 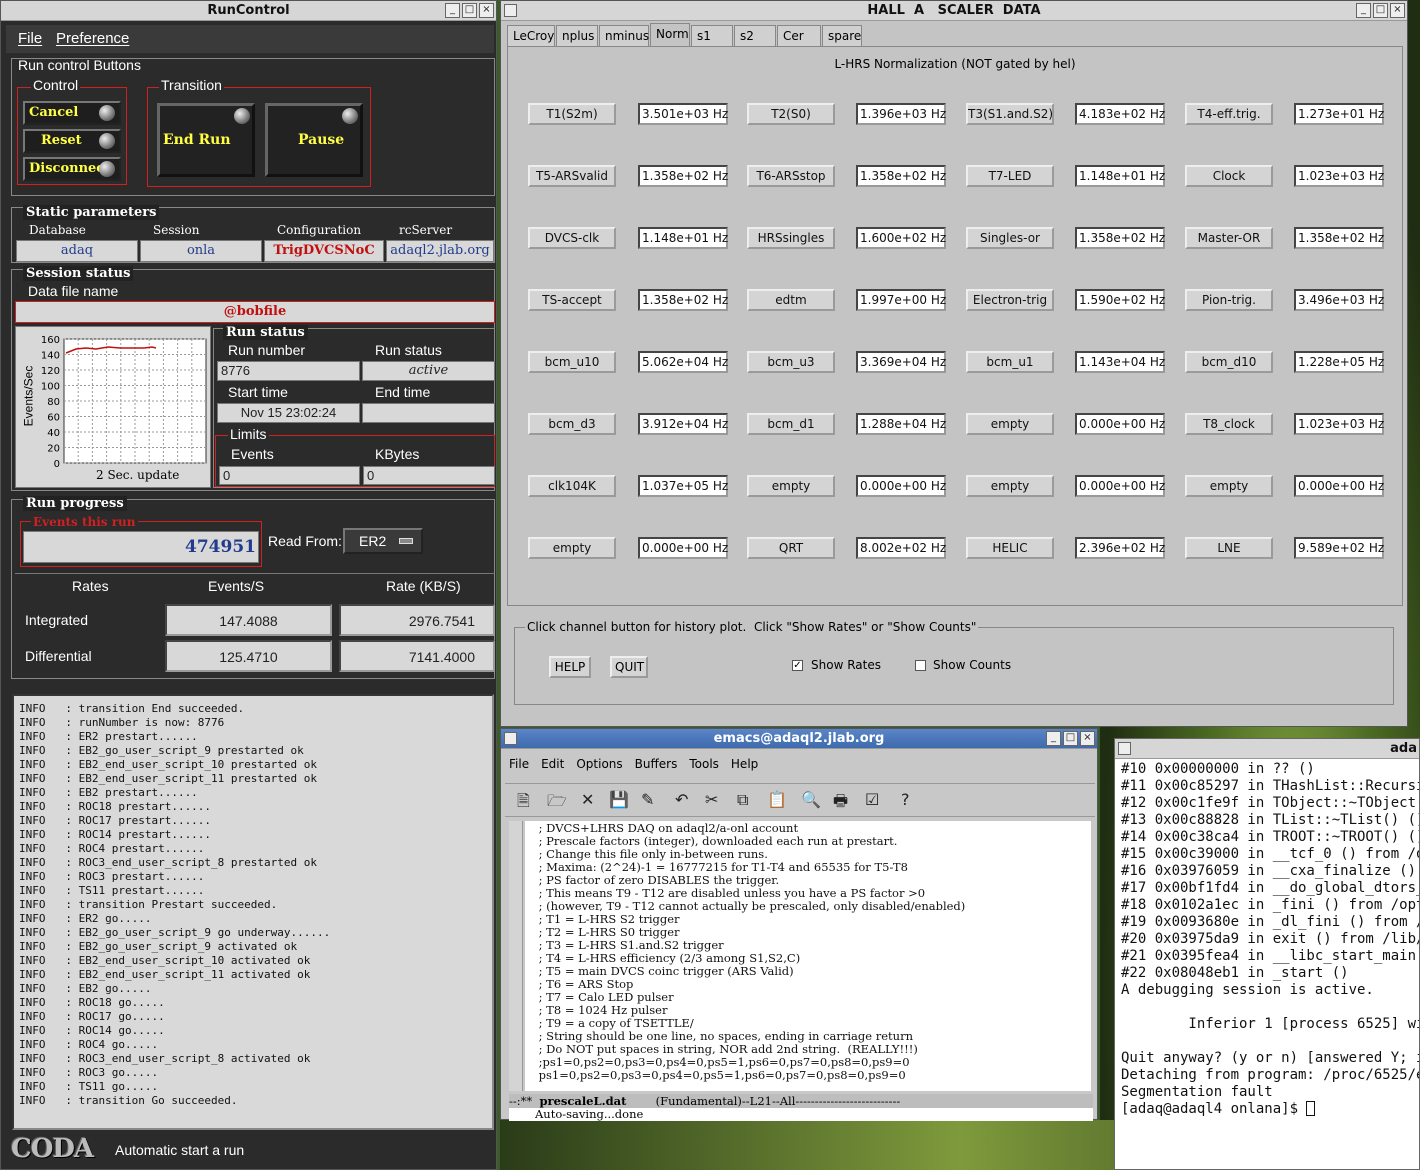 I want to click on channel-button: bcm_d3, so click(x=572, y=424).